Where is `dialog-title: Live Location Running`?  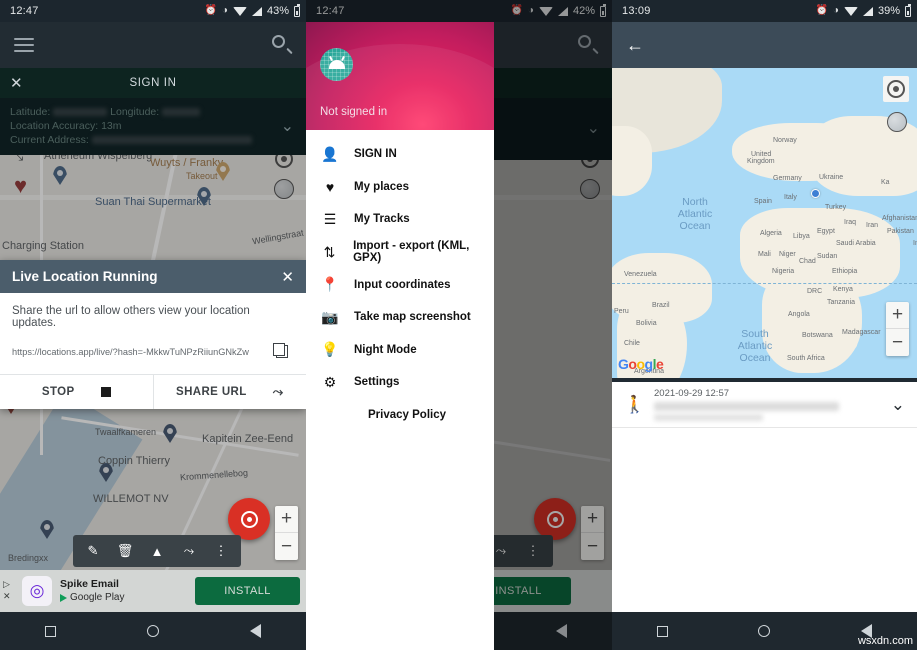 dialog-title: Live Location Running is located at coordinates (85, 276).